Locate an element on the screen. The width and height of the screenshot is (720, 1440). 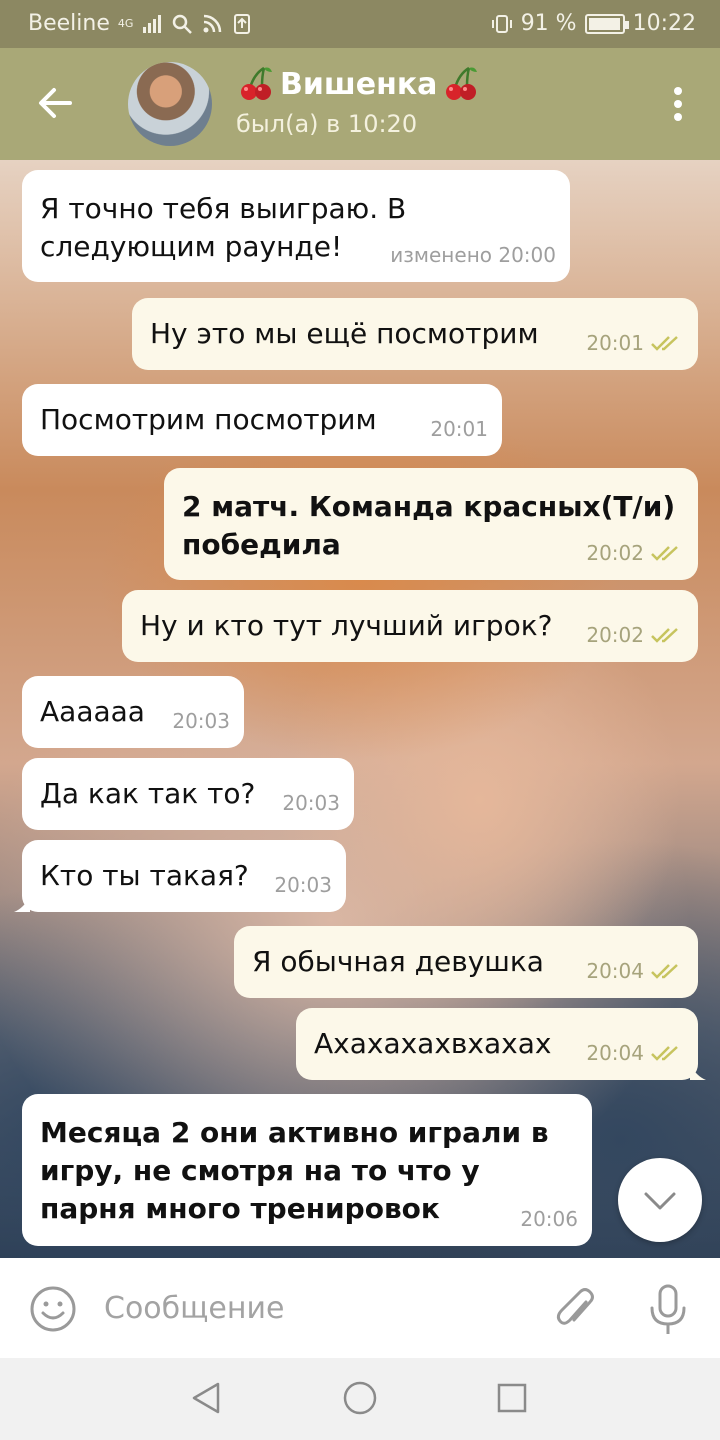
avatar is located at coordinates (170, 104).